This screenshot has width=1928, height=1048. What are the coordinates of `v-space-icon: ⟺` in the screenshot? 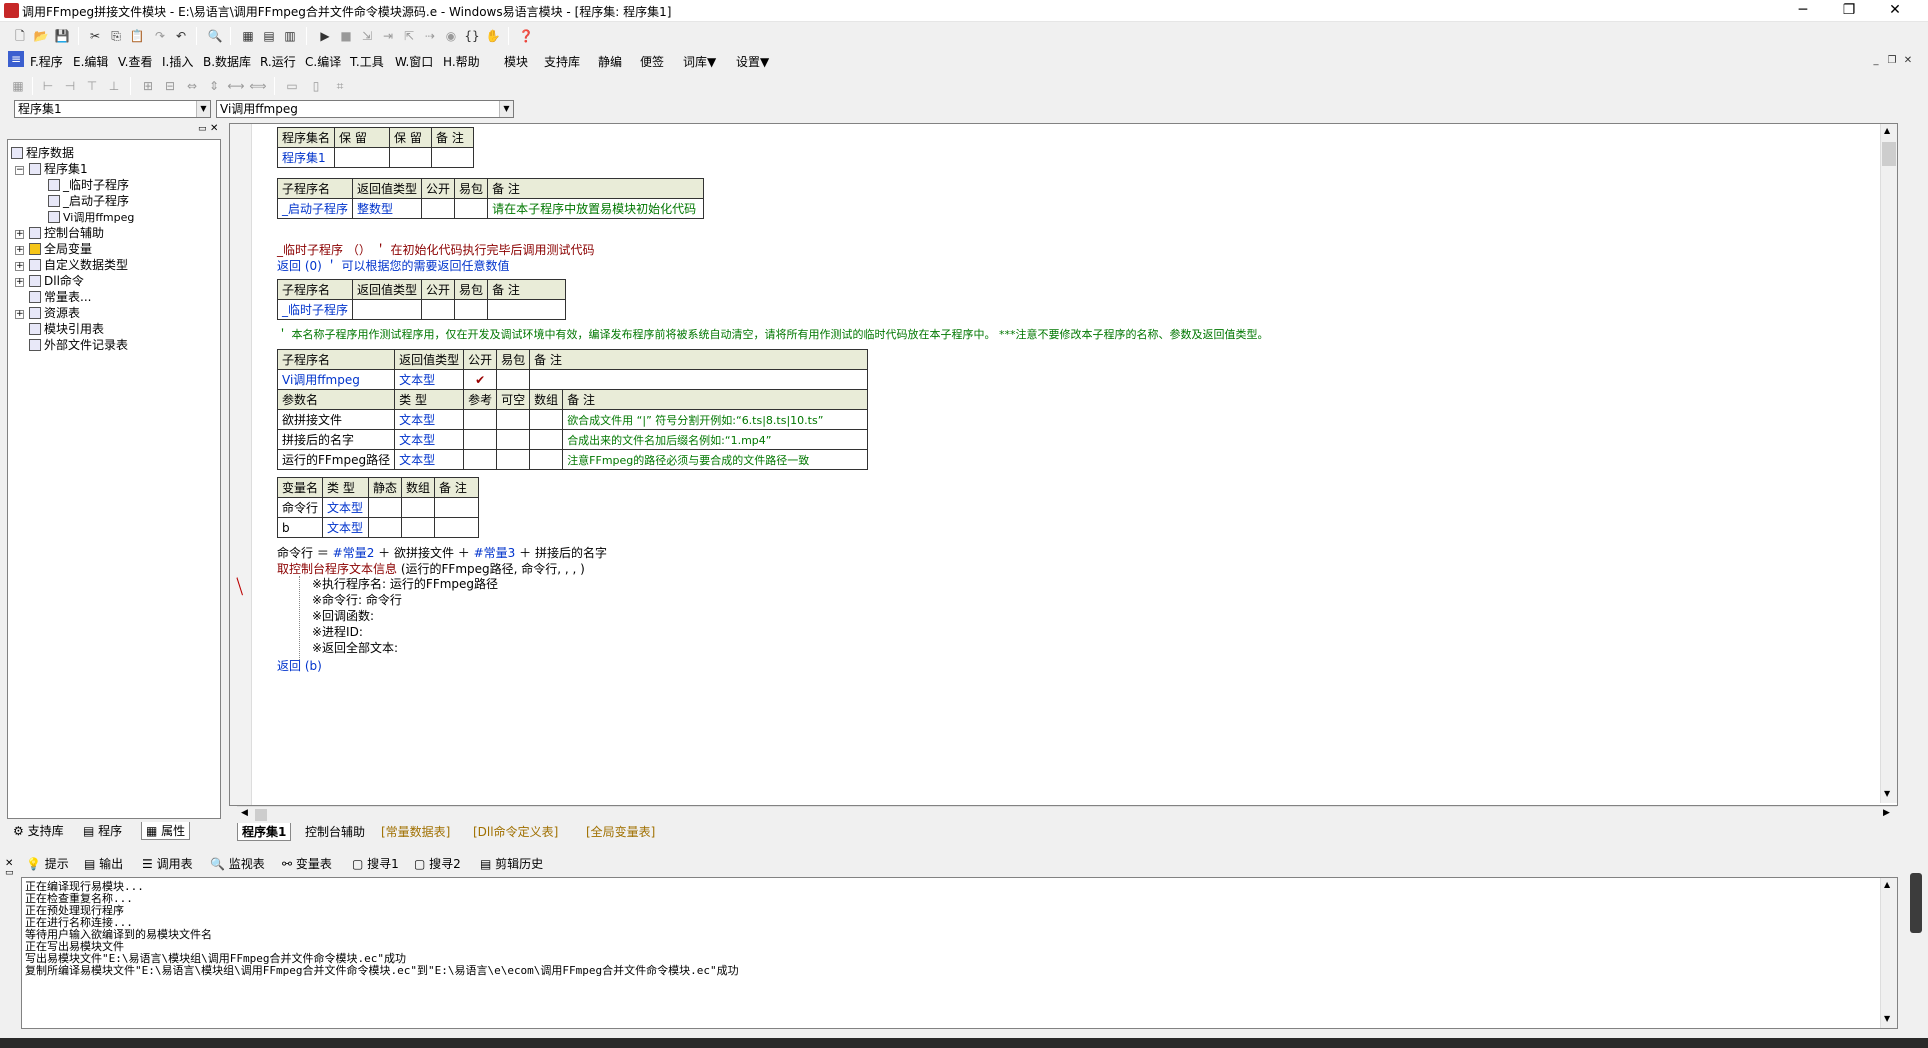 It's located at (258, 86).